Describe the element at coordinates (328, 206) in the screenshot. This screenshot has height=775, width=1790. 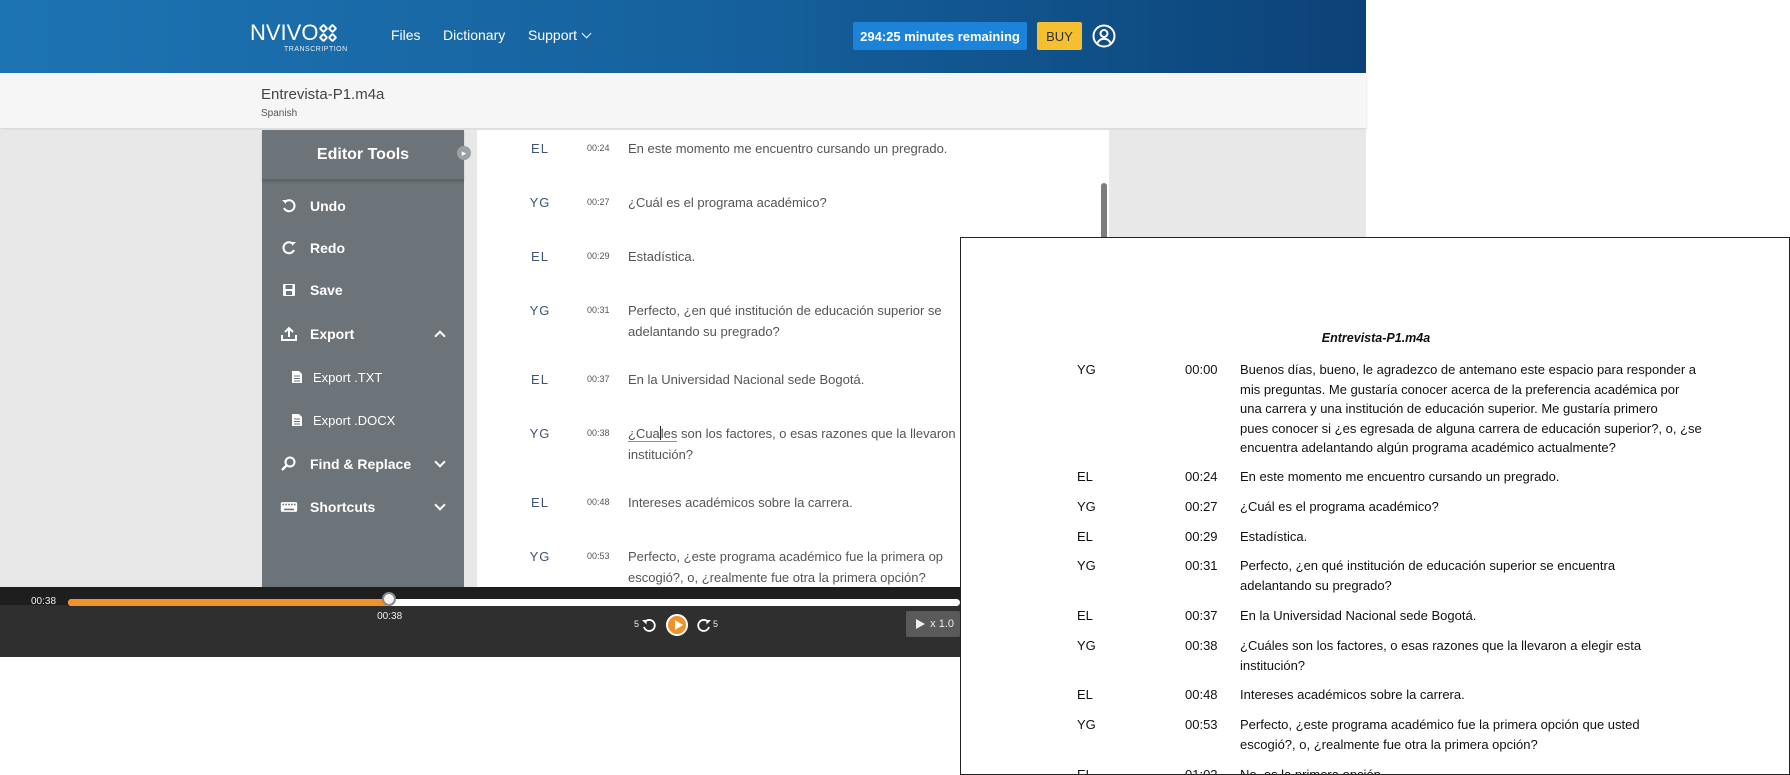
I see `undo-label: Undo` at that location.